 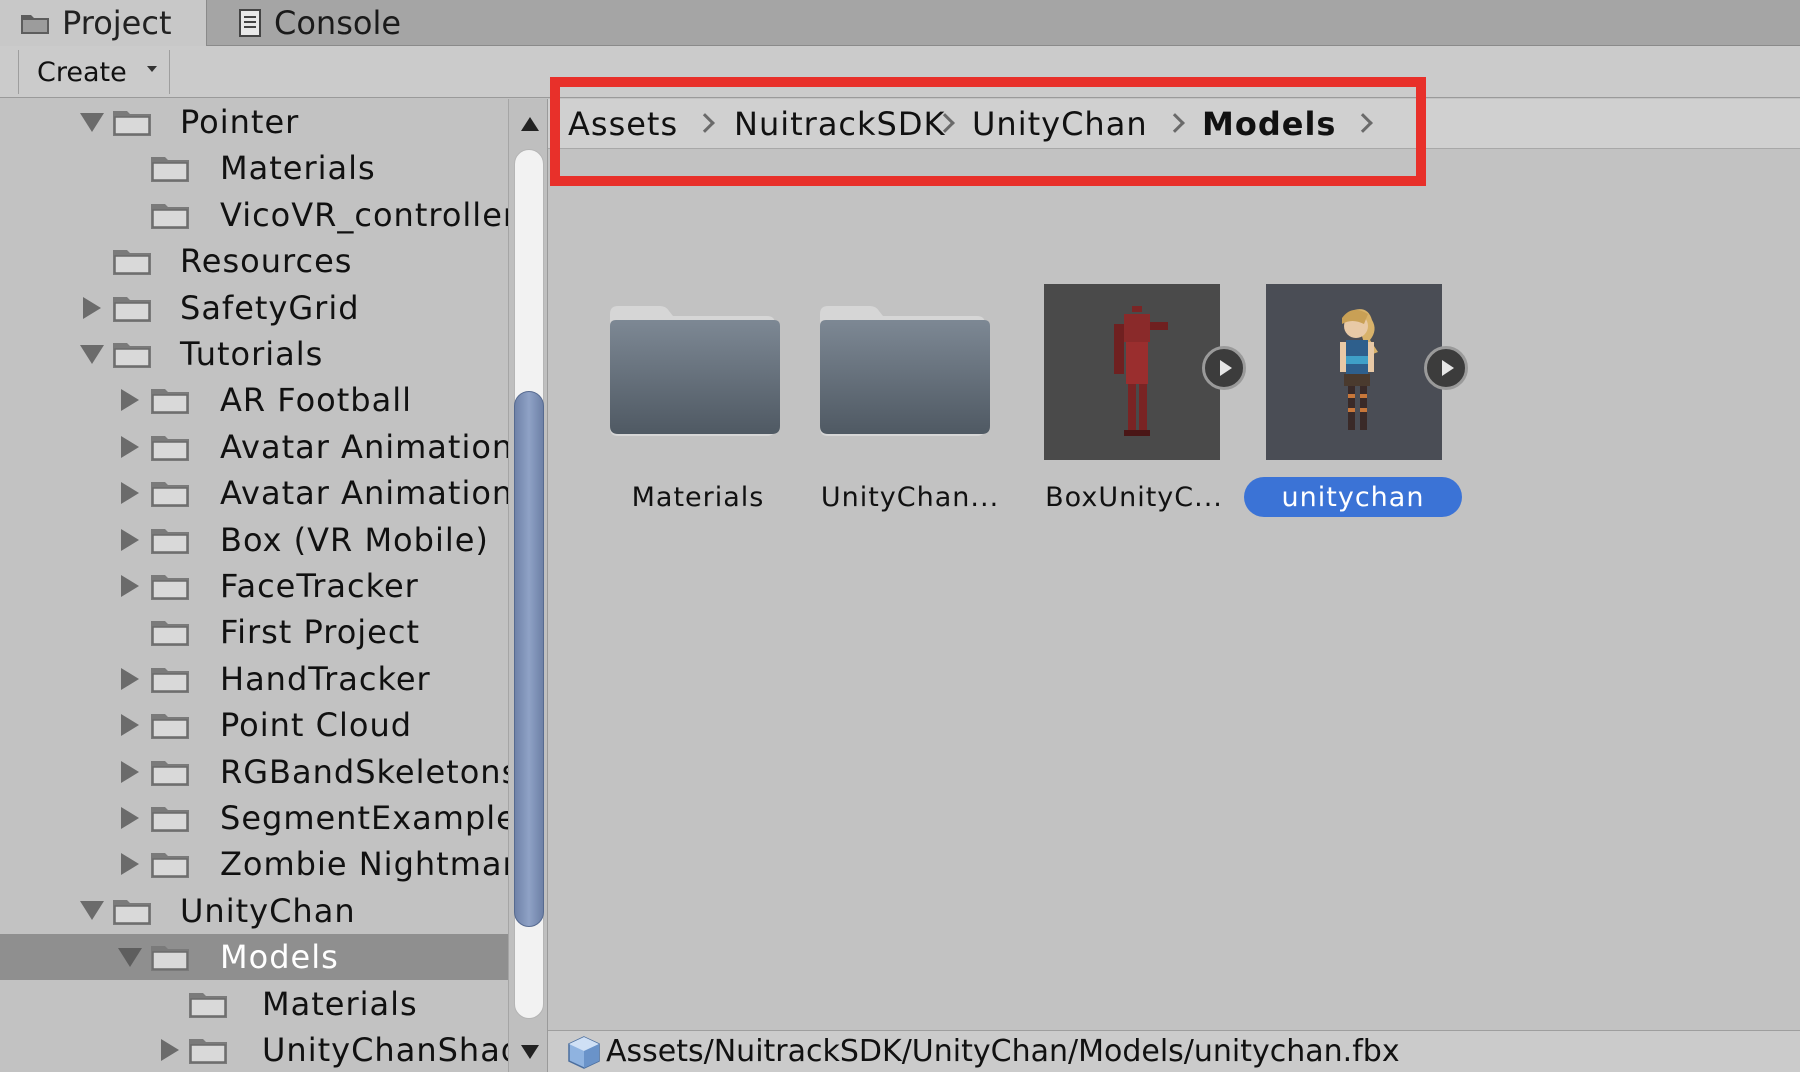 What do you see at coordinates (250, 23) in the screenshot?
I see `console-icon` at bounding box center [250, 23].